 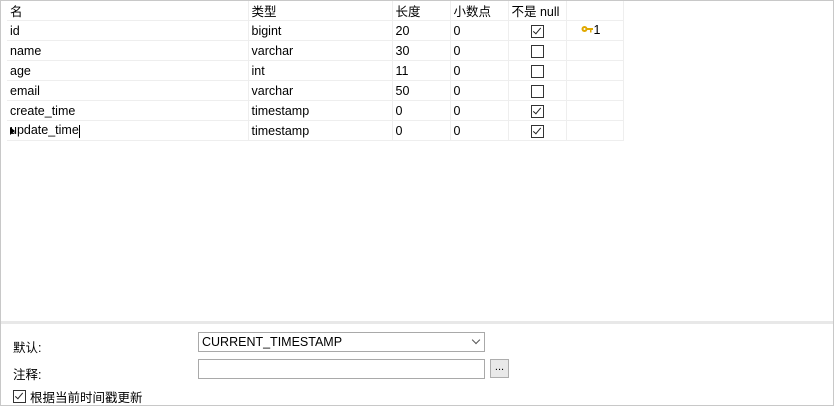 I want to click on field-name-text: id, so click(x=15, y=30).